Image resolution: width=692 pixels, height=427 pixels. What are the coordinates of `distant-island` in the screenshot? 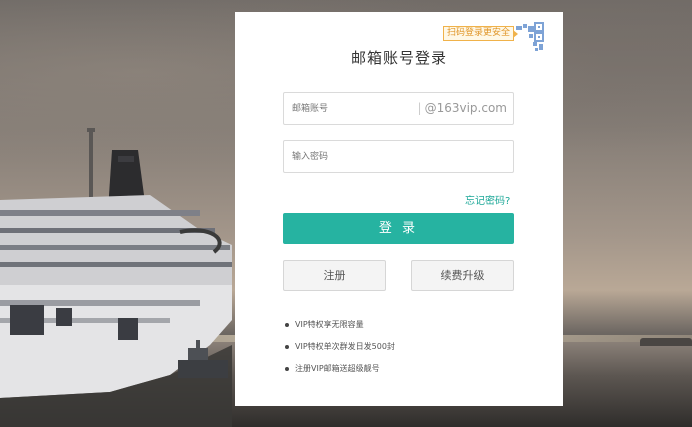 It's located at (666, 342).